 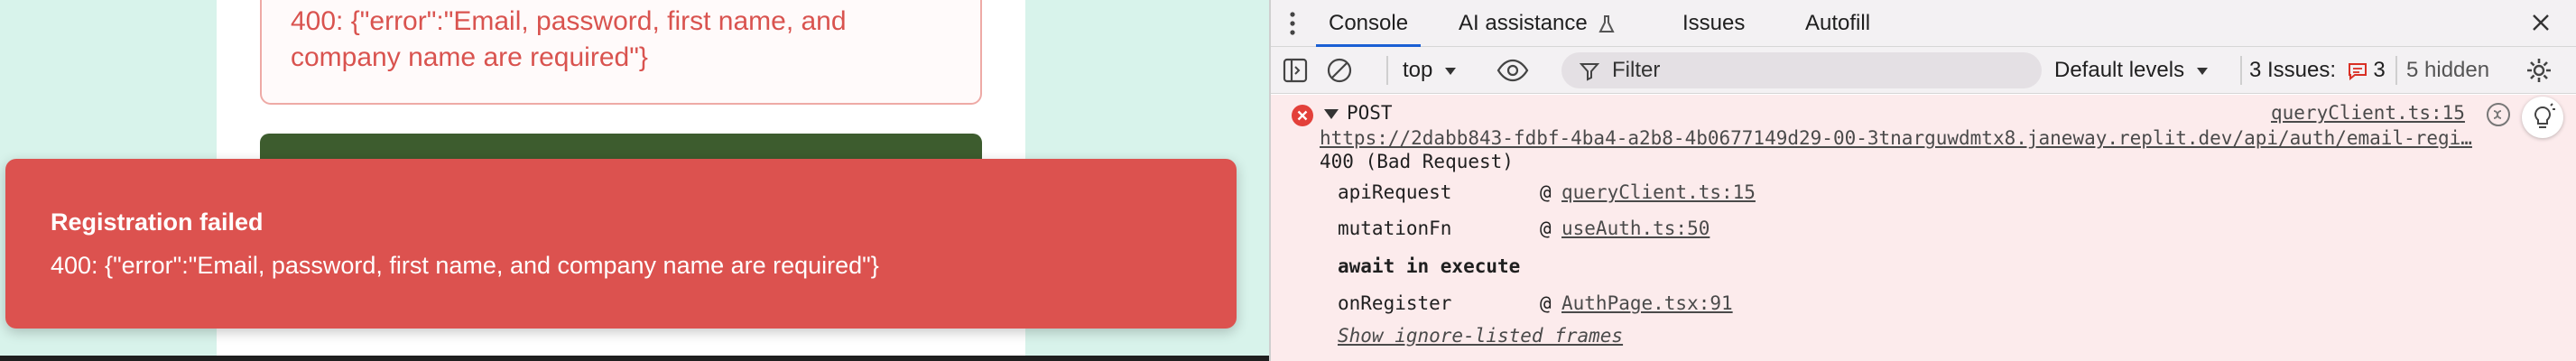 I want to click on tab-autofill: Autofill, so click(x=1837, y=23).